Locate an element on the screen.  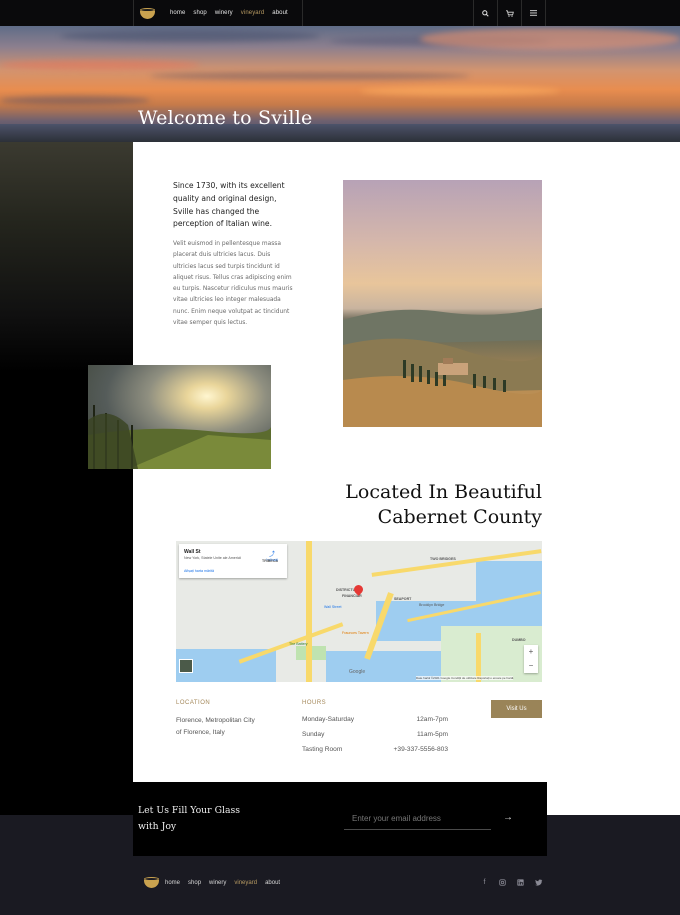
footer-link-home: home is located at coordinates (172, 883).